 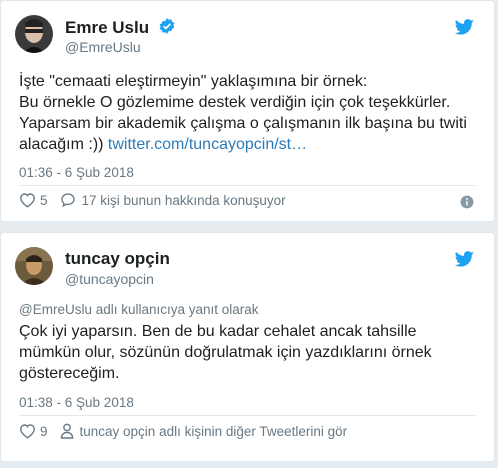 What do you see at coordinates (107, 27) in the screenshot?
I see `author-name: Emre Uslu` at bounding box center [107, 27].